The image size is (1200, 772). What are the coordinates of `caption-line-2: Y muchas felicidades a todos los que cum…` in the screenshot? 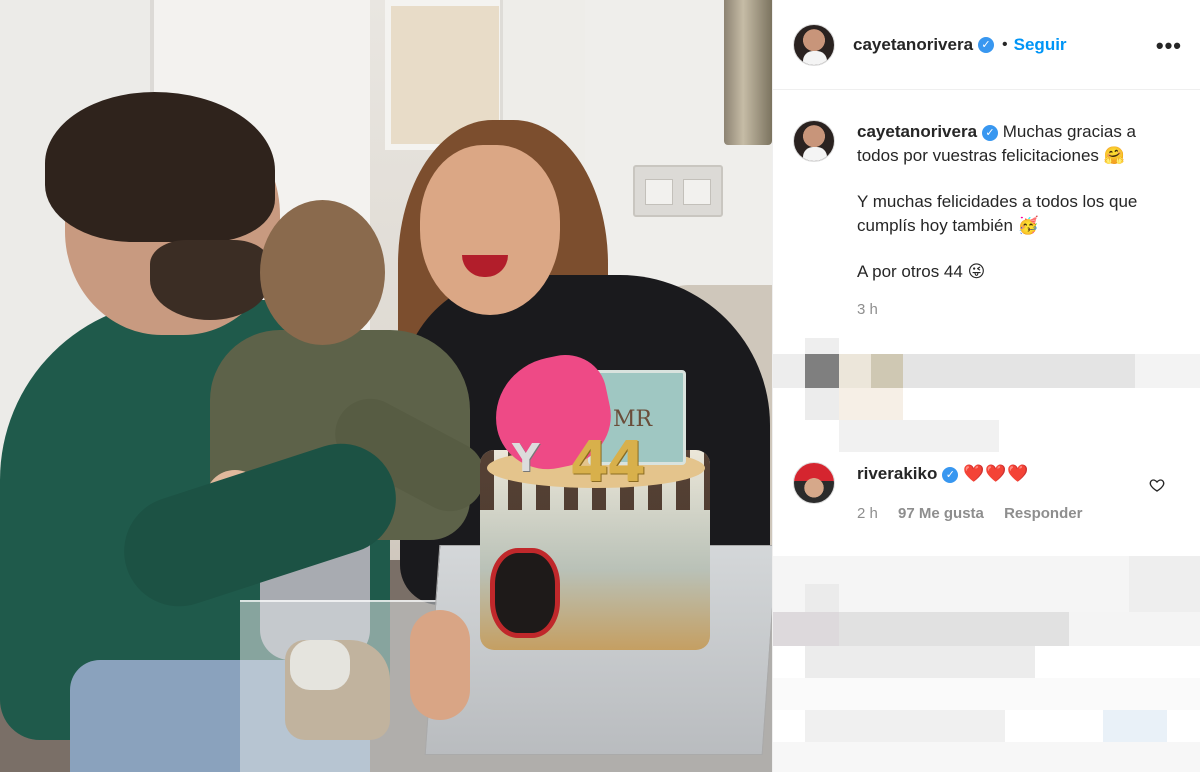 It's located at (997, 213).